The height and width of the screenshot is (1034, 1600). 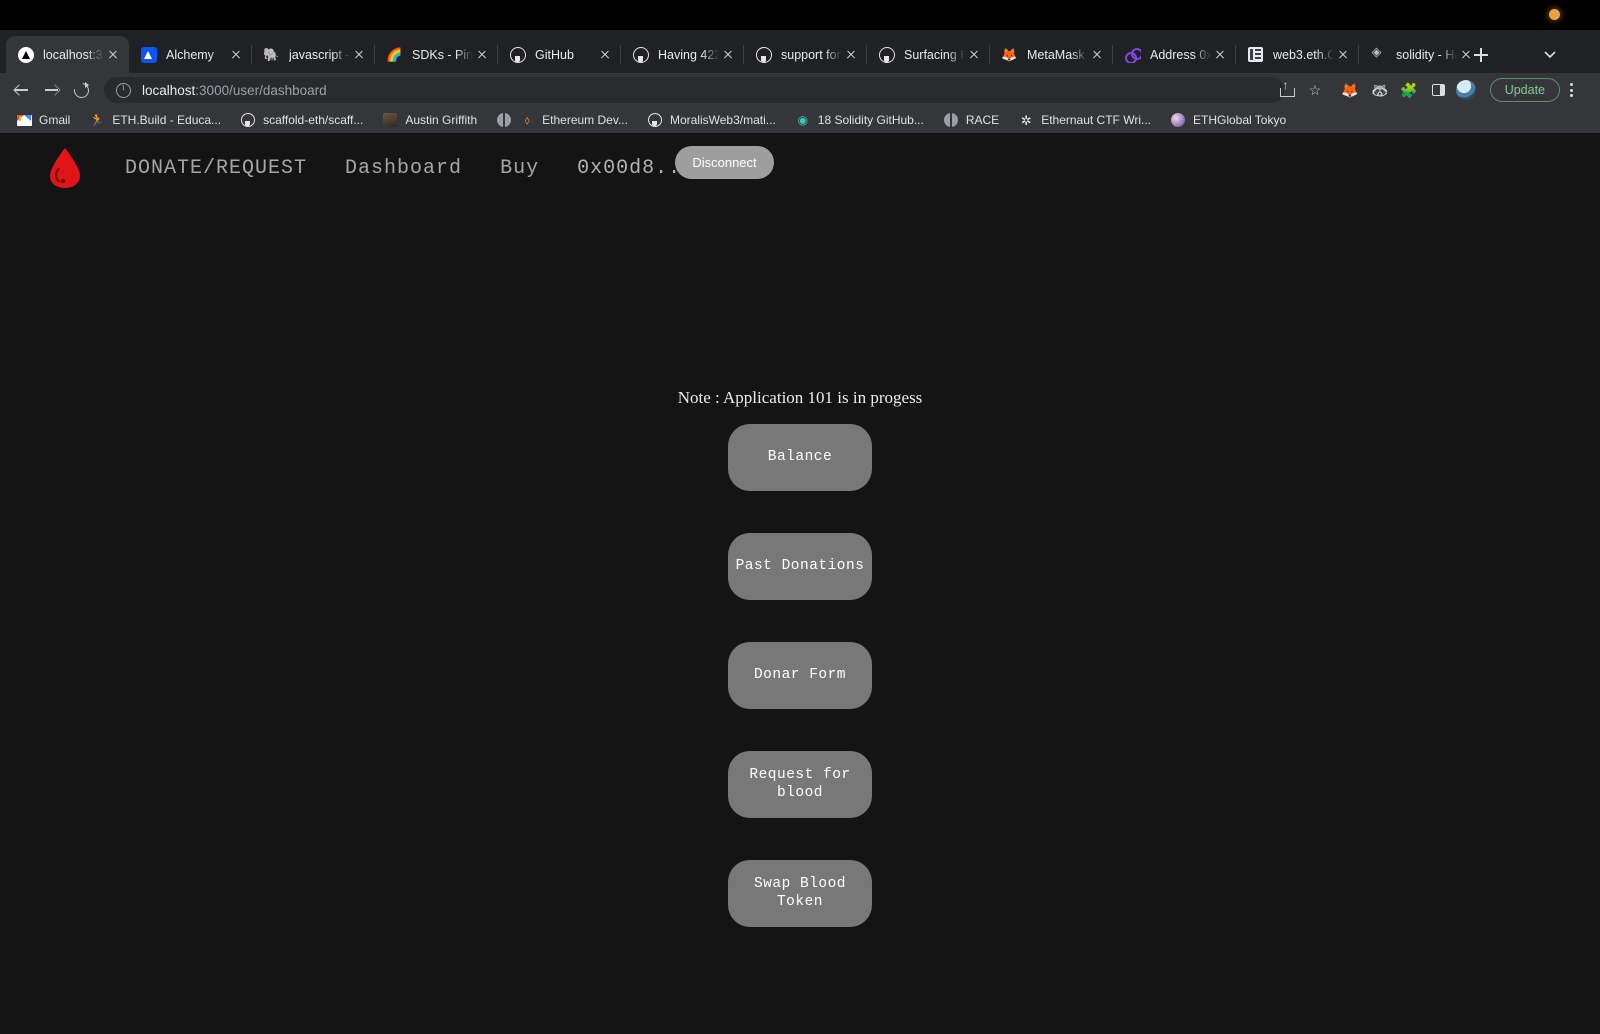 I want to click on browser-tab: localhost:3000, so click(x=67, y=54).